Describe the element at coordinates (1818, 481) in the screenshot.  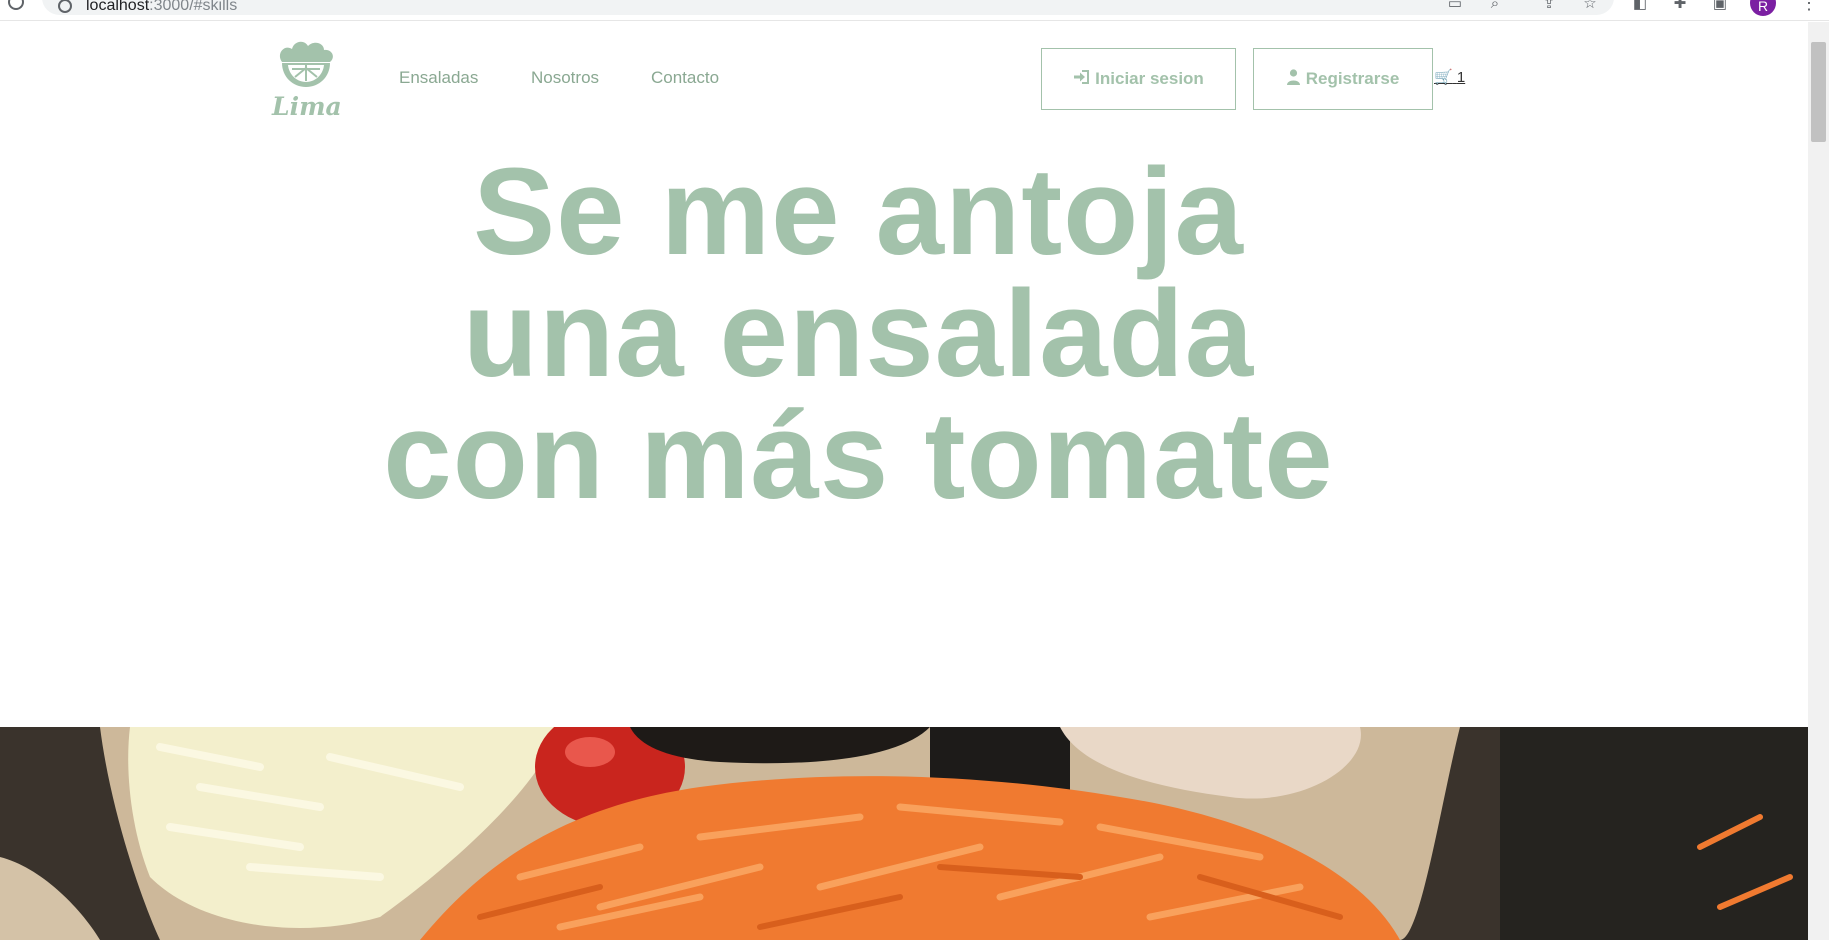
I see `page-scrollbar` at that location.